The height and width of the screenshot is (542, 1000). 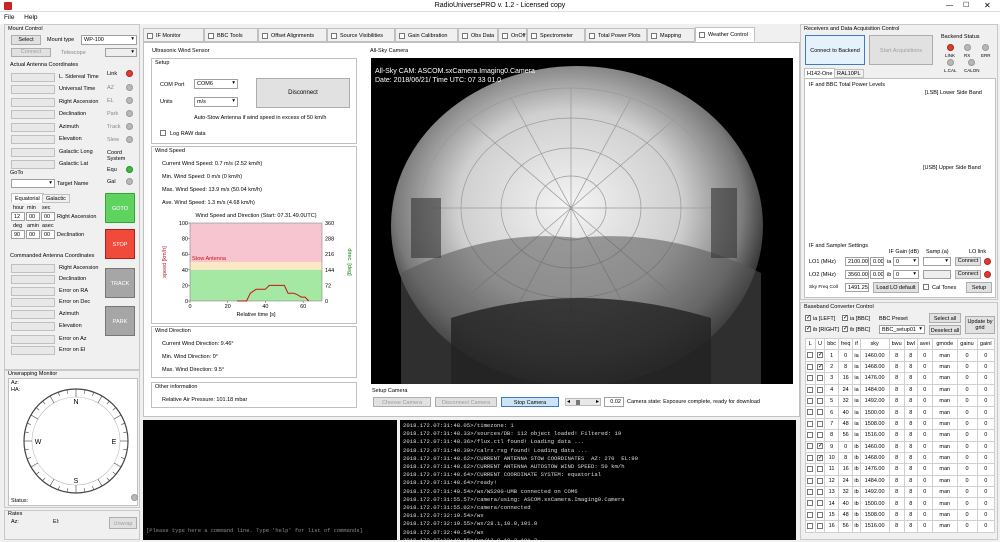 What do you see at coordinates (530, 402) in the screenshot?
I see `stop-camera-button: Stop Camera` at bounding box center [530, 402].